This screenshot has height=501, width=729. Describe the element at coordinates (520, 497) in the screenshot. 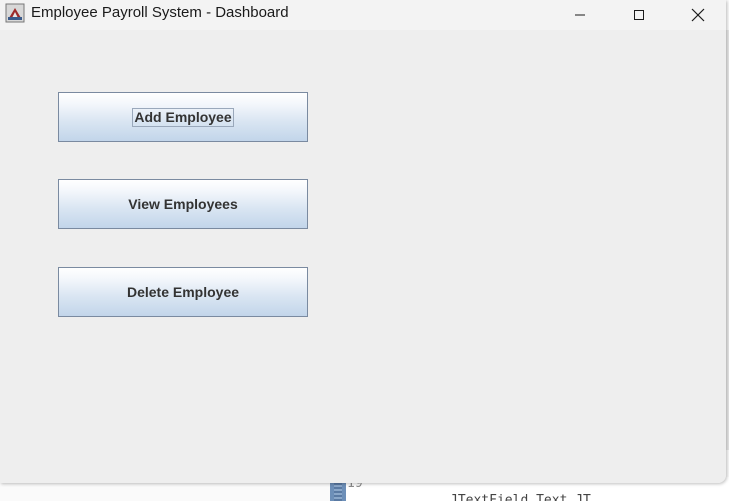

I see `ide-code-line: JTextField Text JT` at that location.